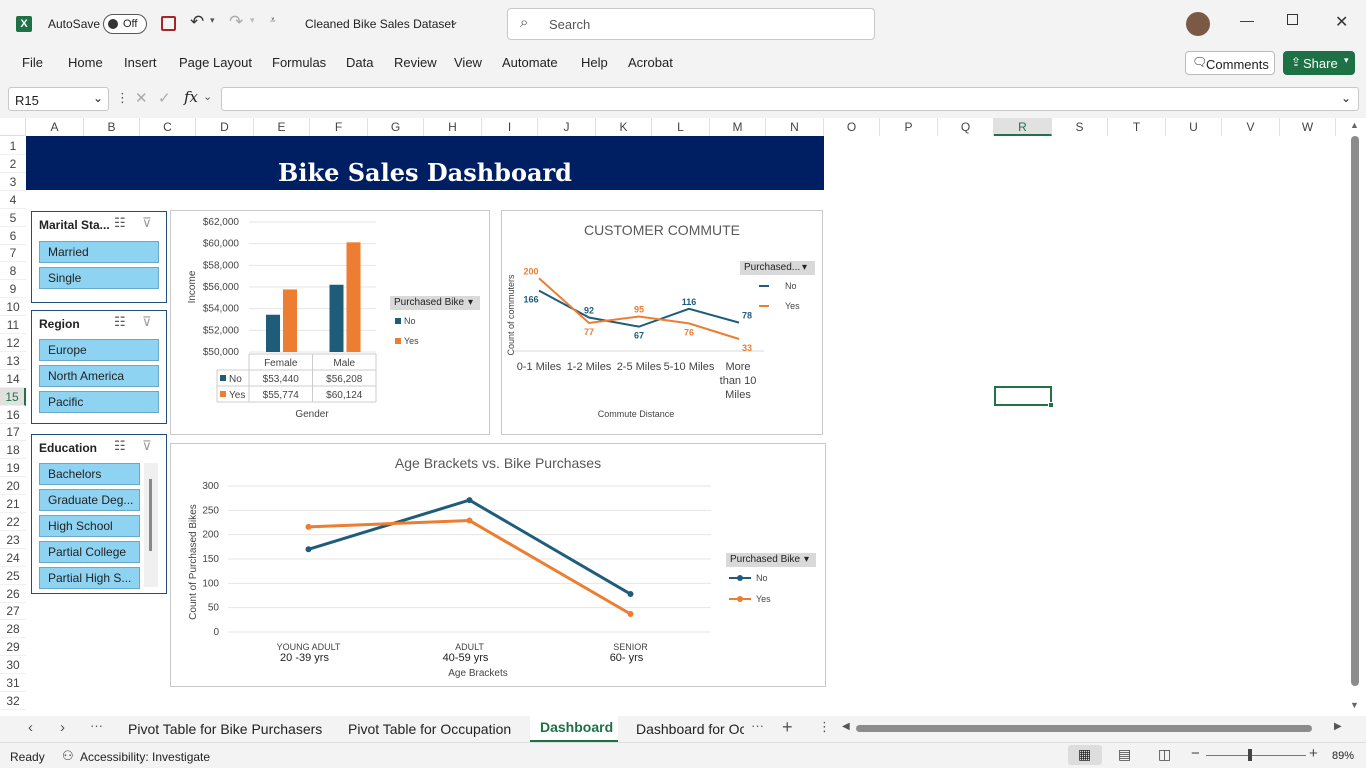 Image resolution: width=1366 pixels, height=768 pixels. Describe the element at coordinates (168, 127) in the screenshot. I see `column-header-c: C` at that location.